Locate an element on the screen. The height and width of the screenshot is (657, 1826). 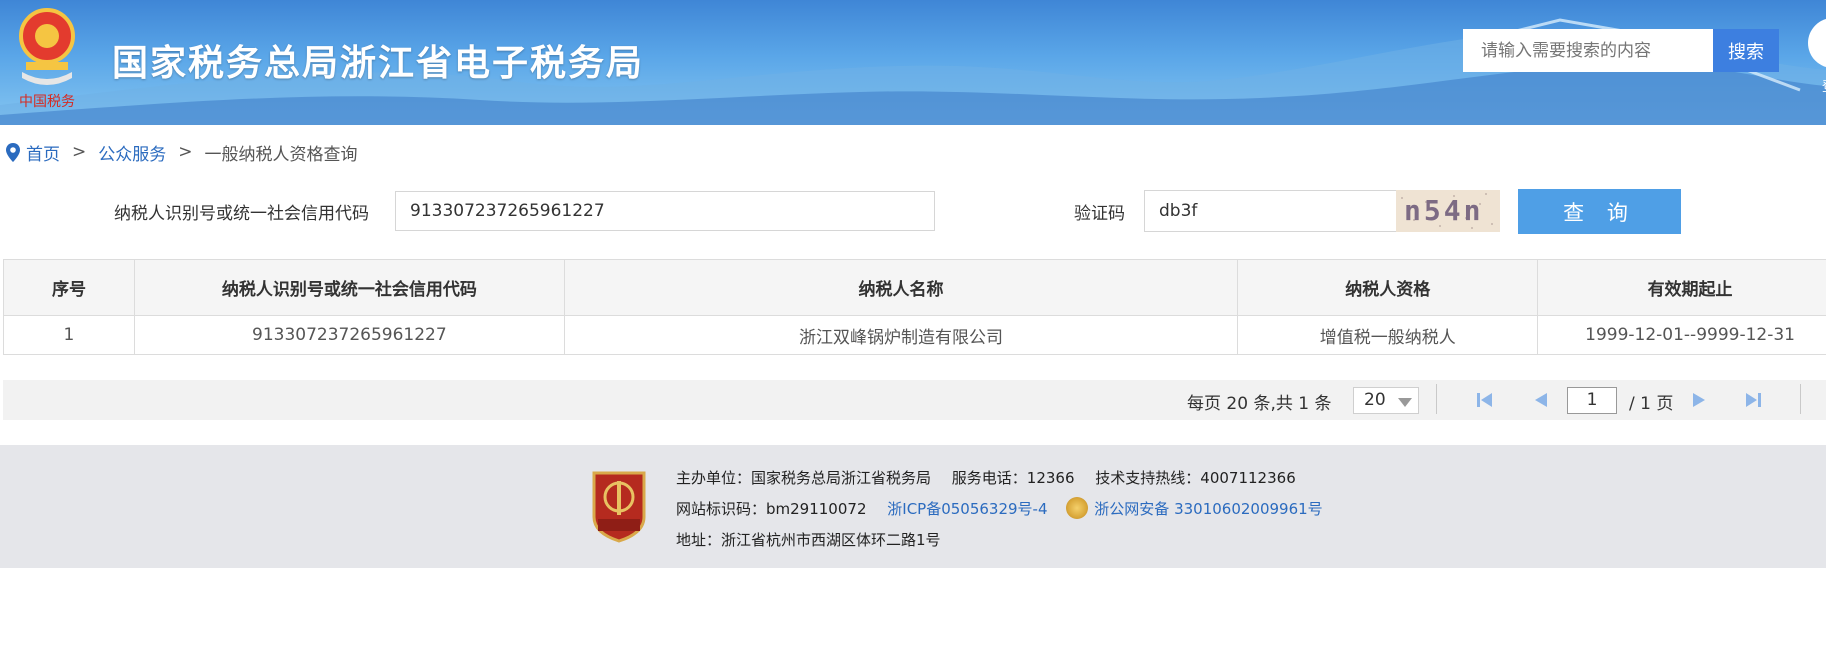
national-emblem-icon: 中国税务 is located at coordinates (47, 59).